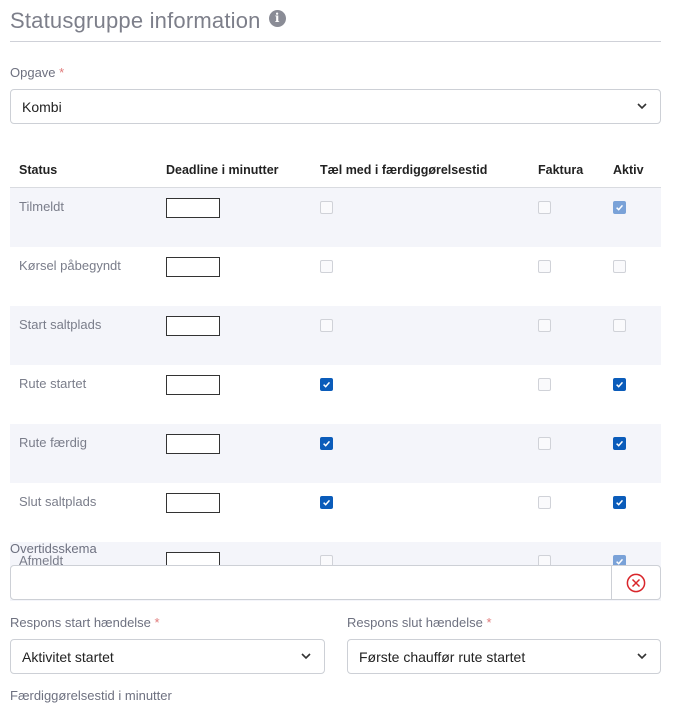 The width and height of the screenshot is (679, 703). Describe the element at coordinates (88, 335) in the screenshot. I see `status-name: Start saltplads` at that location.